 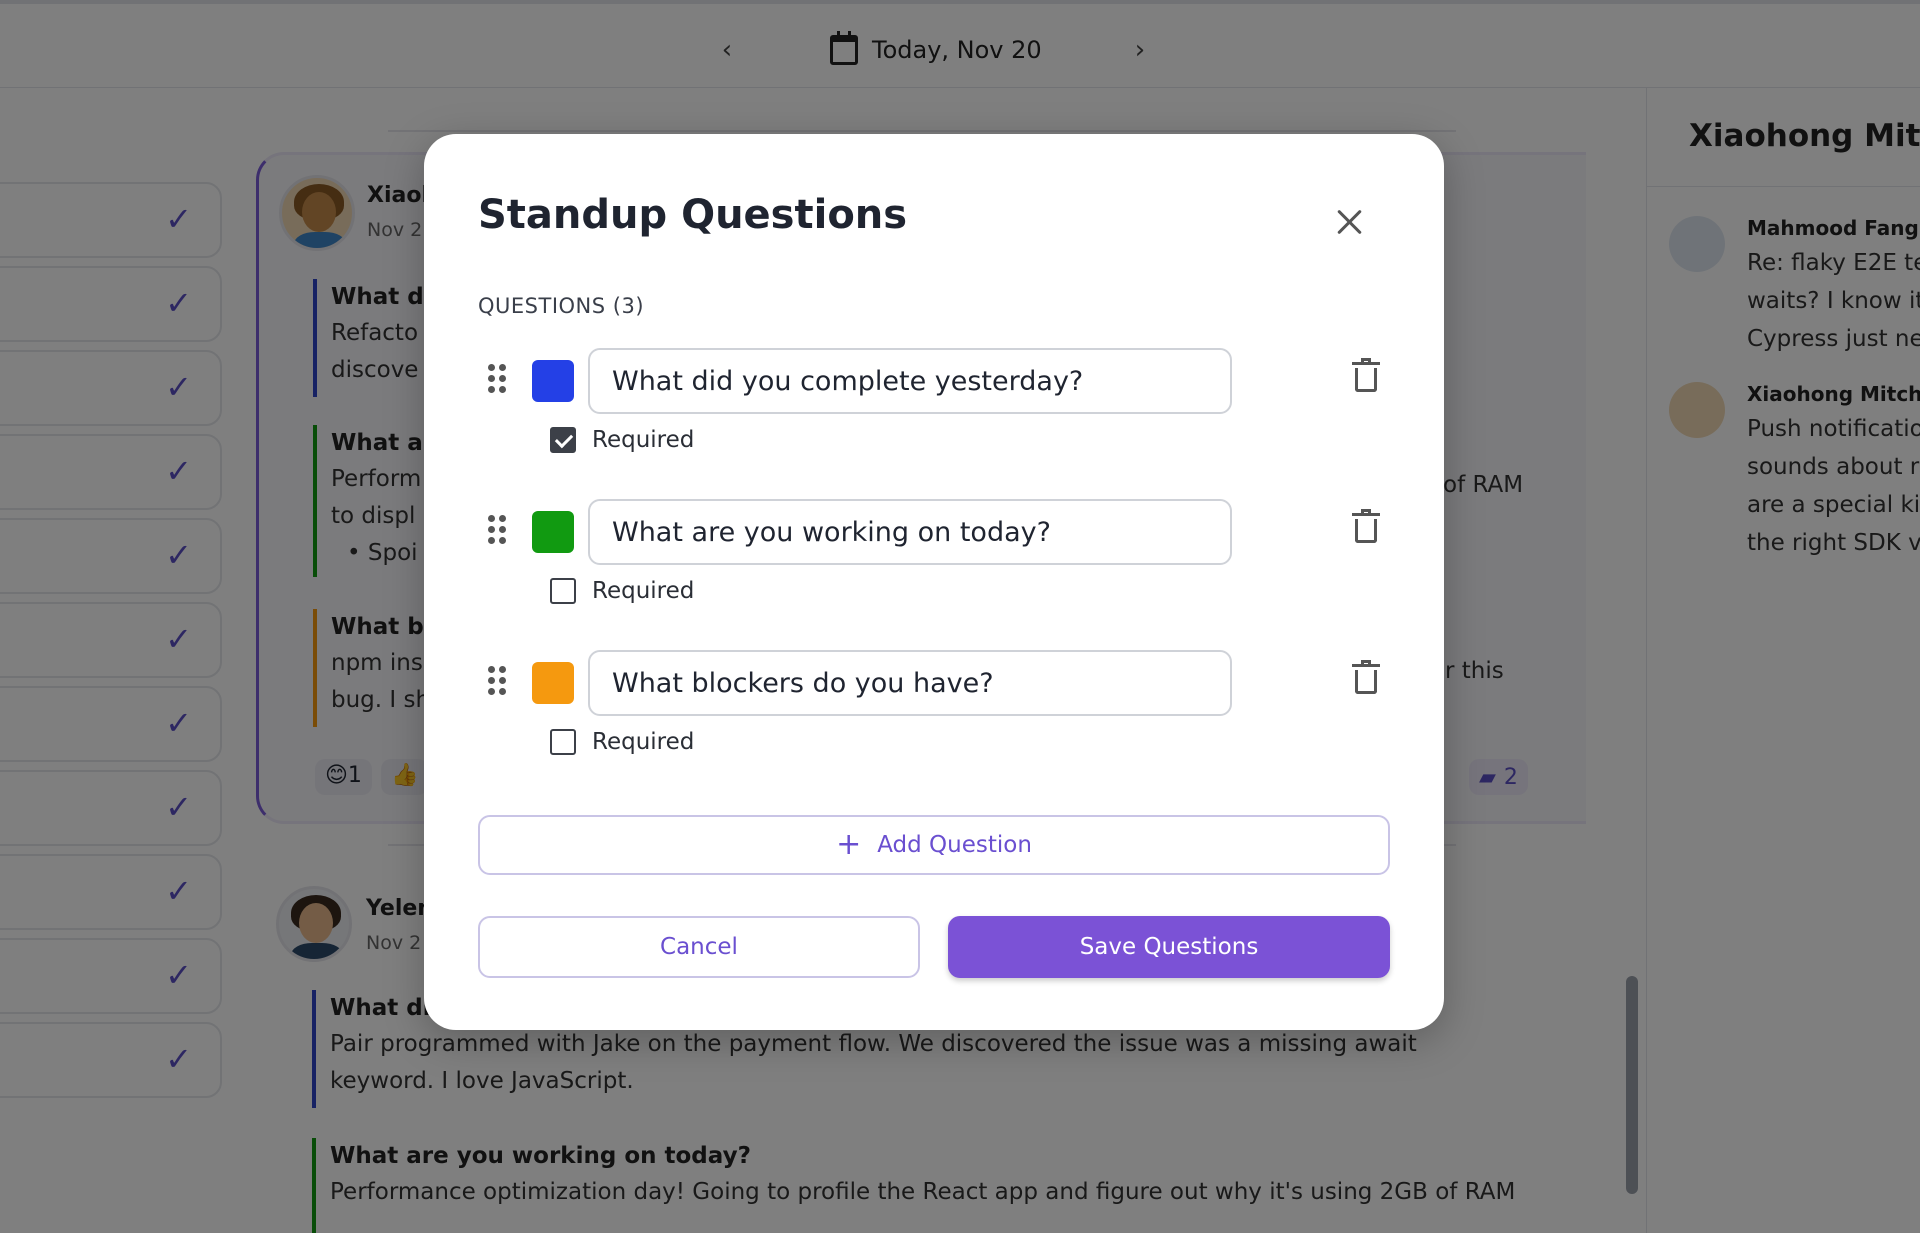 What do you see at coordinates (693, 215) in the screenshot?
I see `dialog-title: Standup Questions` at bounding box center [693, 215].